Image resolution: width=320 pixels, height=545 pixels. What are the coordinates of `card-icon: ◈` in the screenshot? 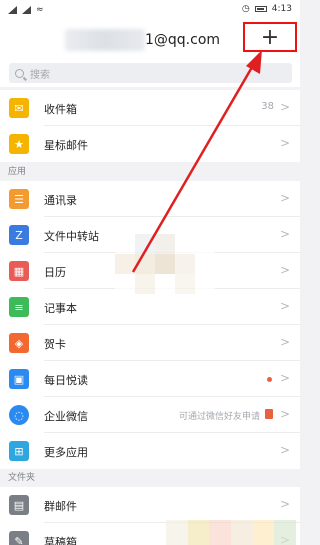 It's located at (19, 343).